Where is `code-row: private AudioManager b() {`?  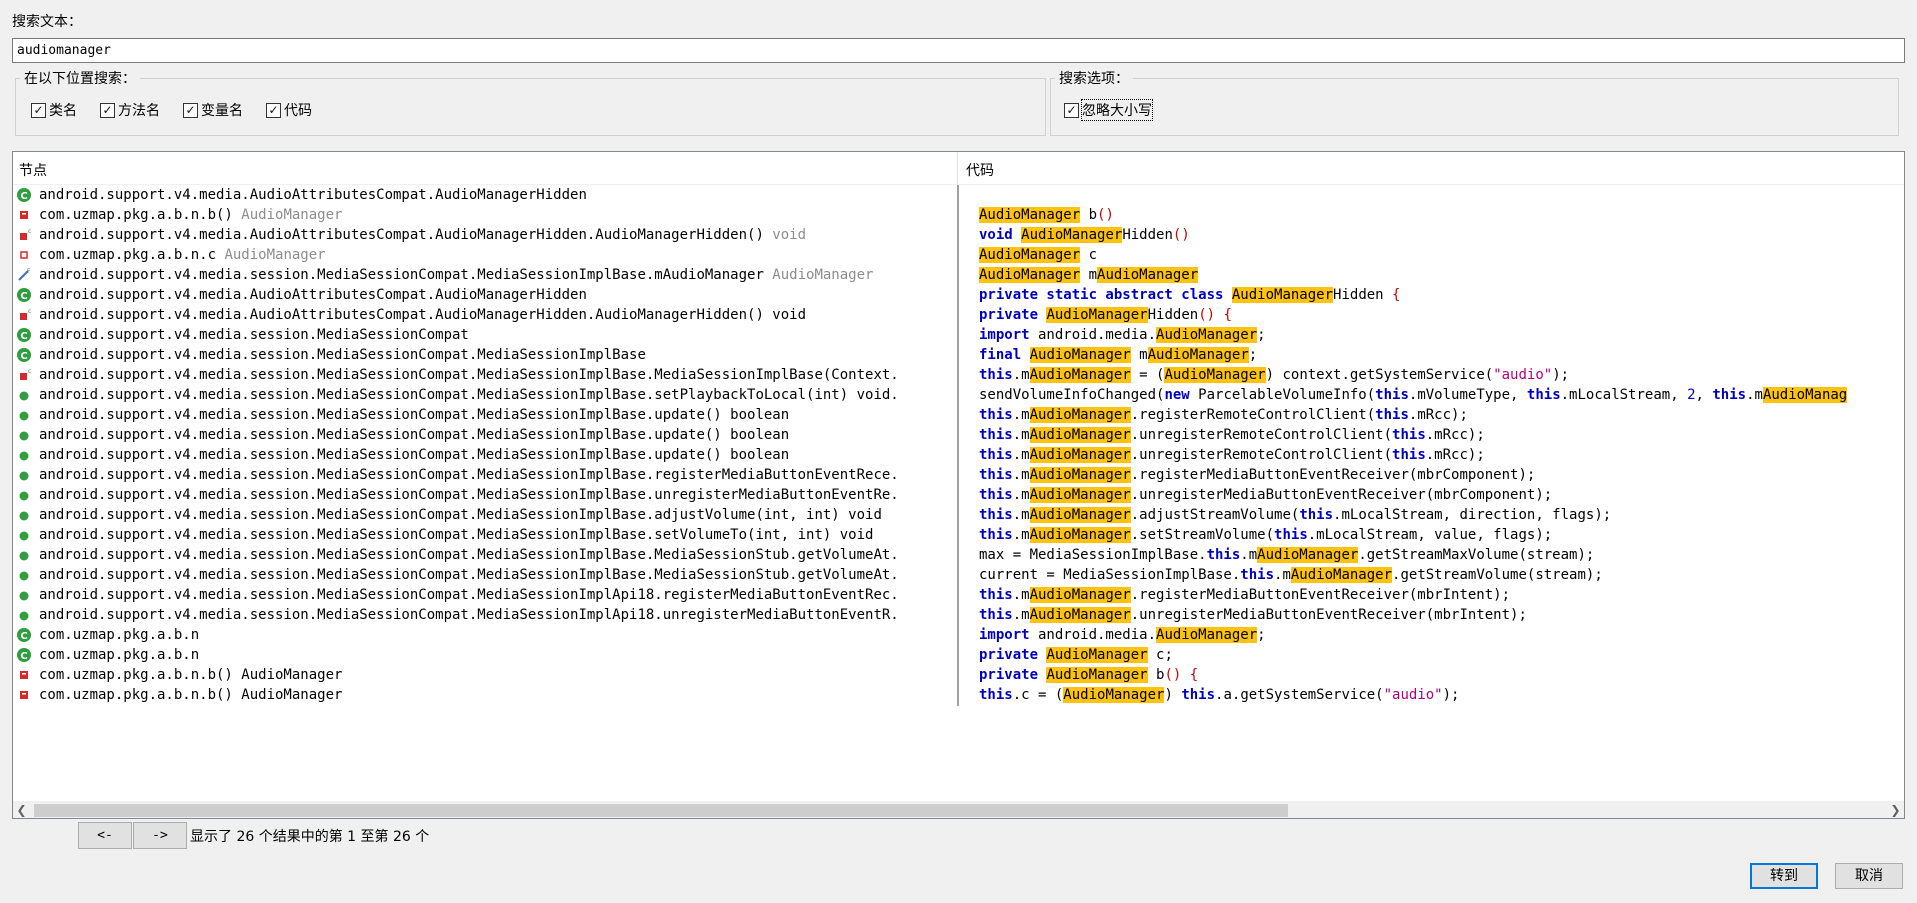 code-row: private AudioManager b() { is located at coordinates (1431, 675).